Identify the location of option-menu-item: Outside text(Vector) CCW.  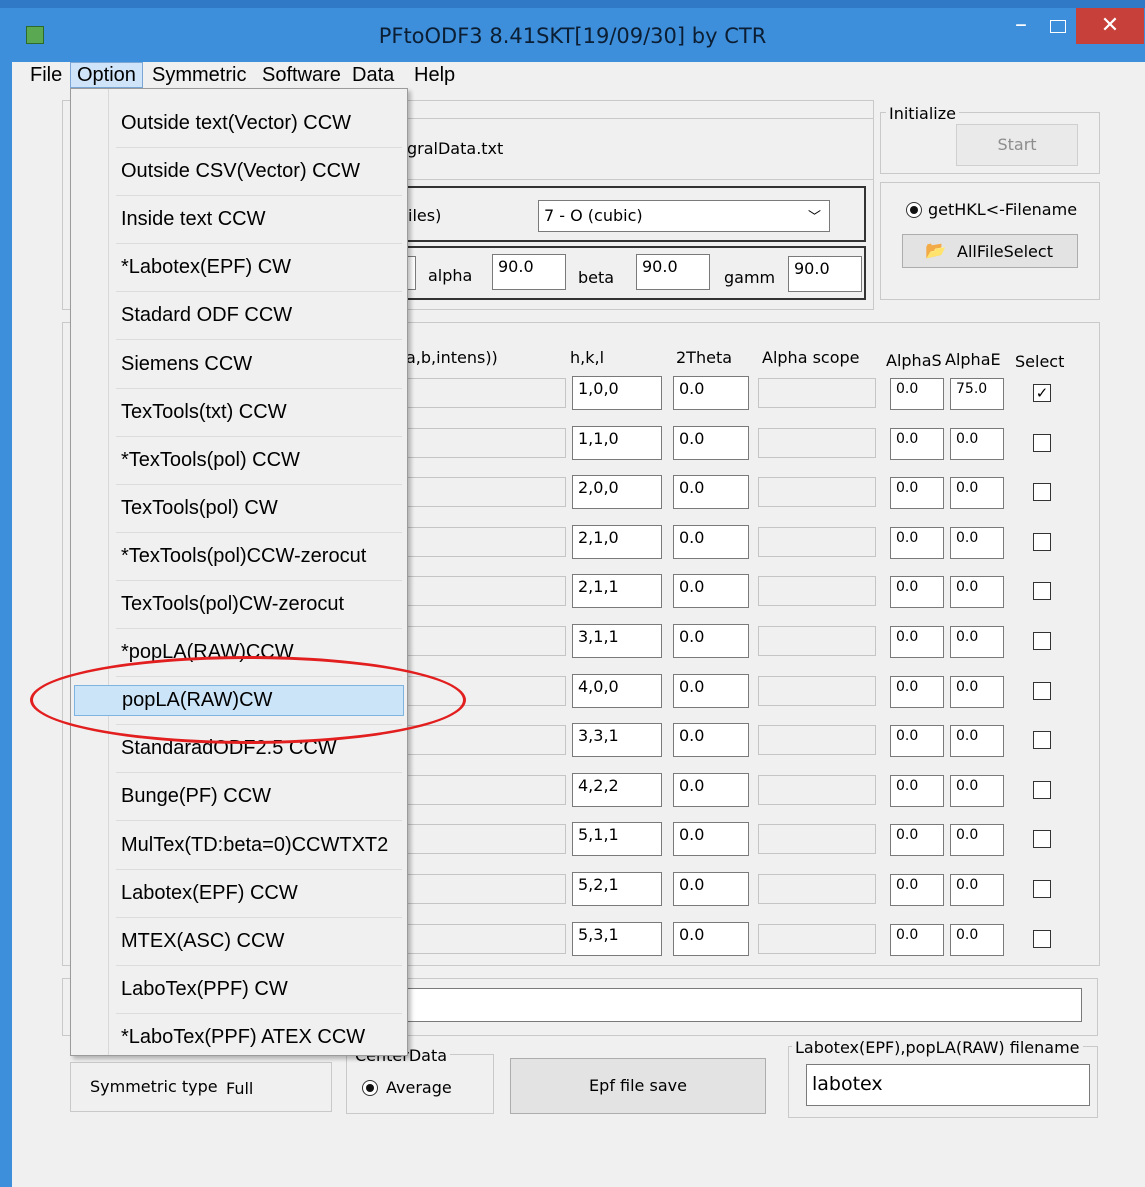
(260, 123).